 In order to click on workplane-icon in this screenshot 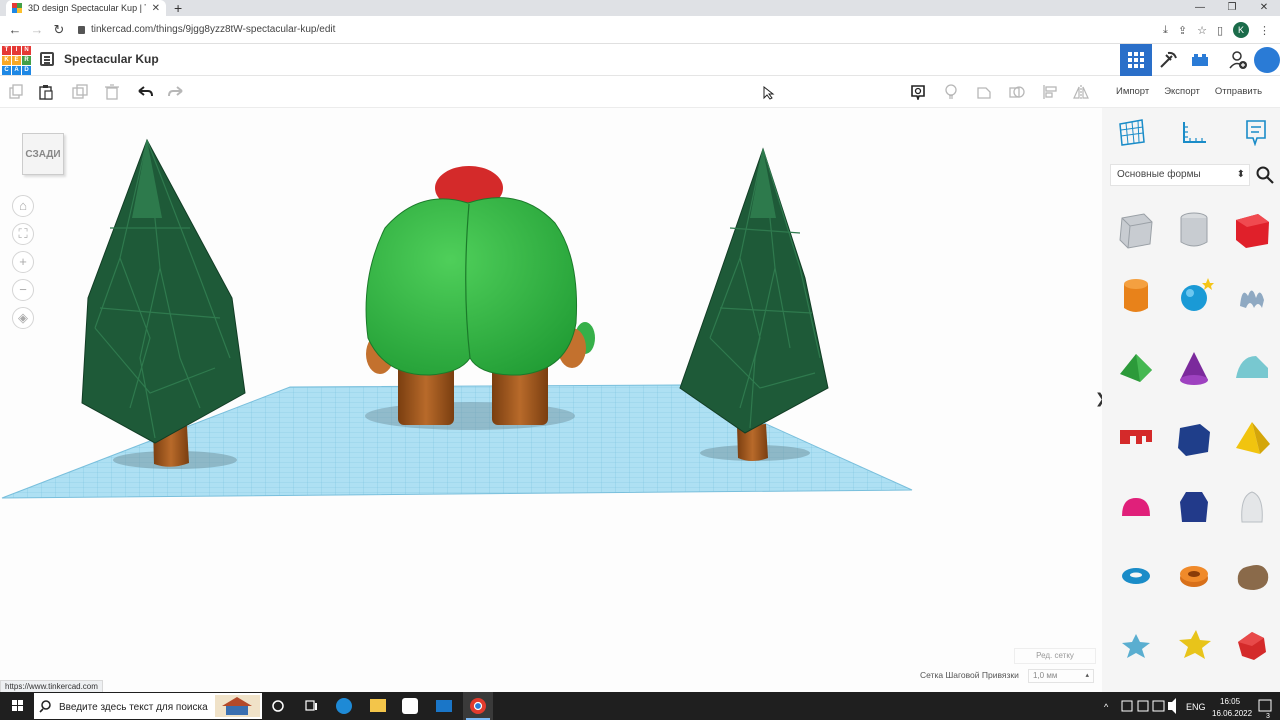, I will do `click(1132, 132)`.